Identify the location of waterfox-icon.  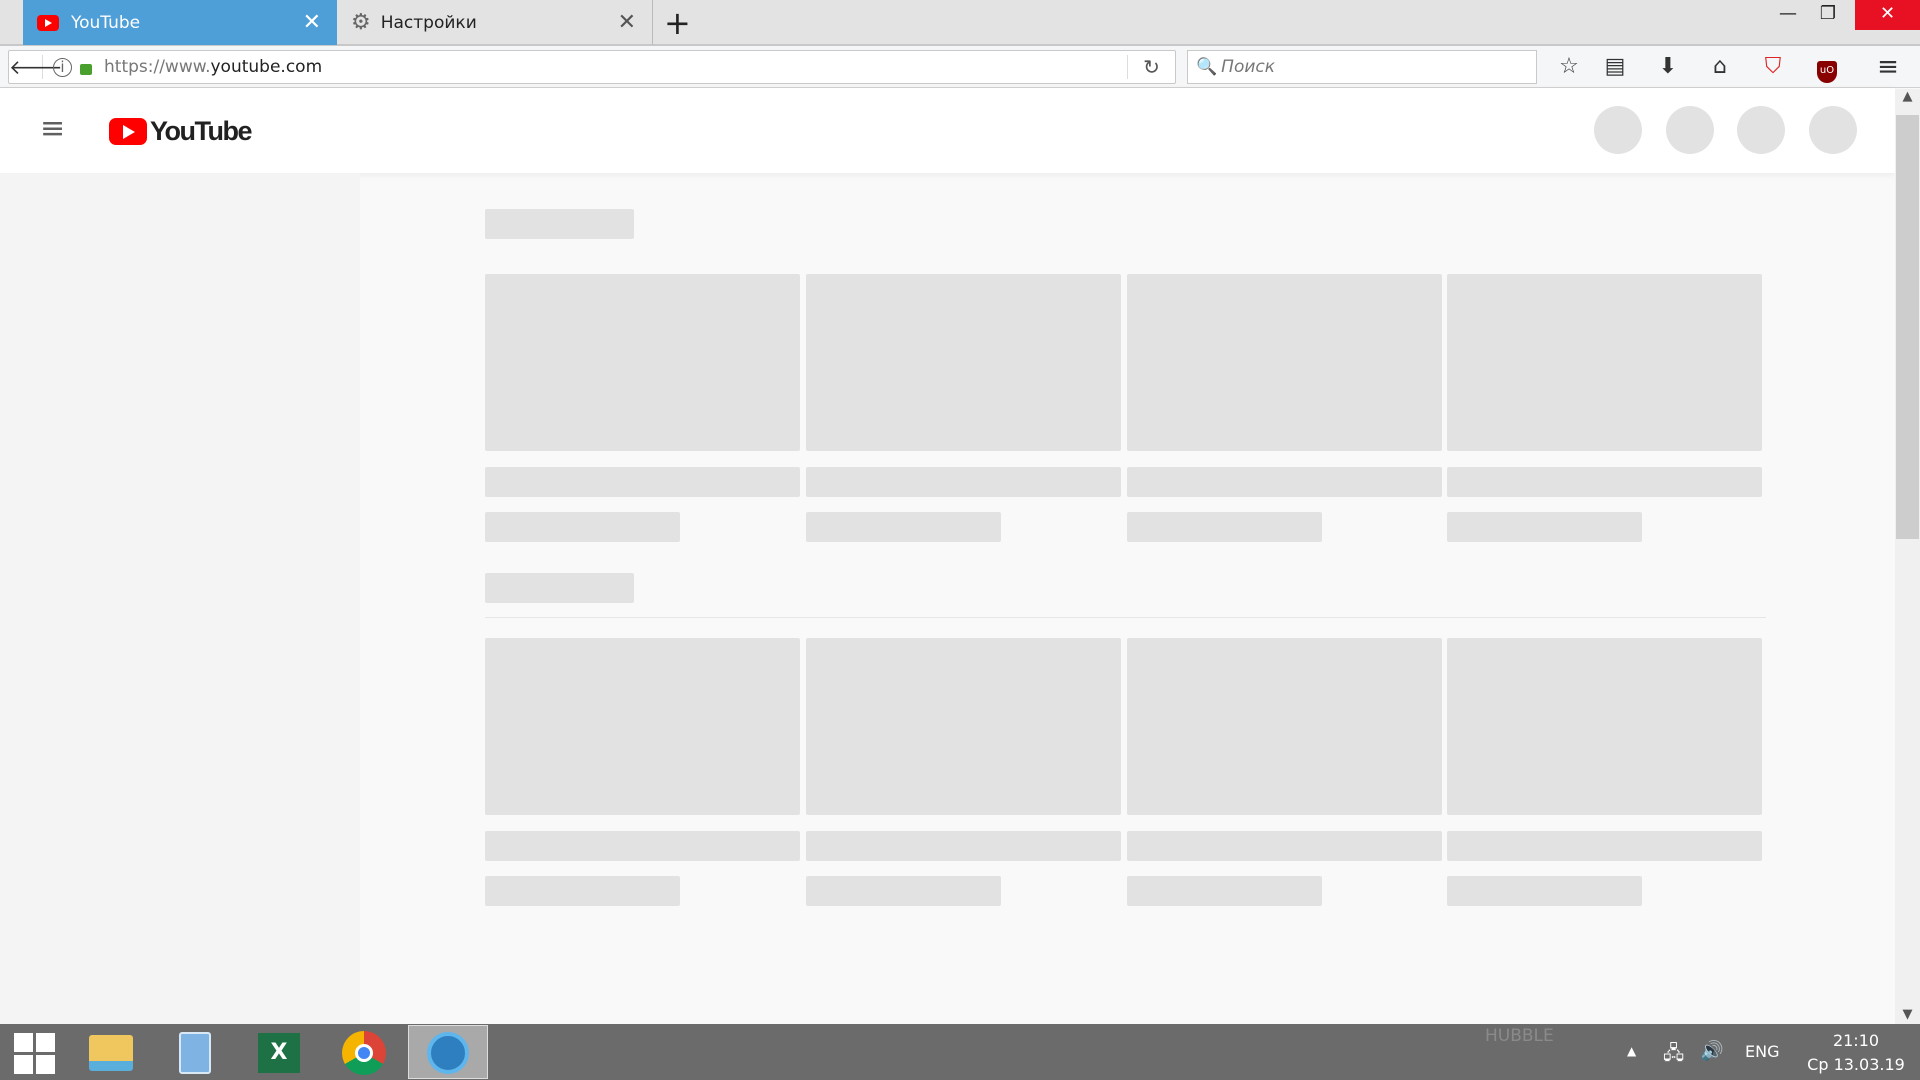
(448, 1053).